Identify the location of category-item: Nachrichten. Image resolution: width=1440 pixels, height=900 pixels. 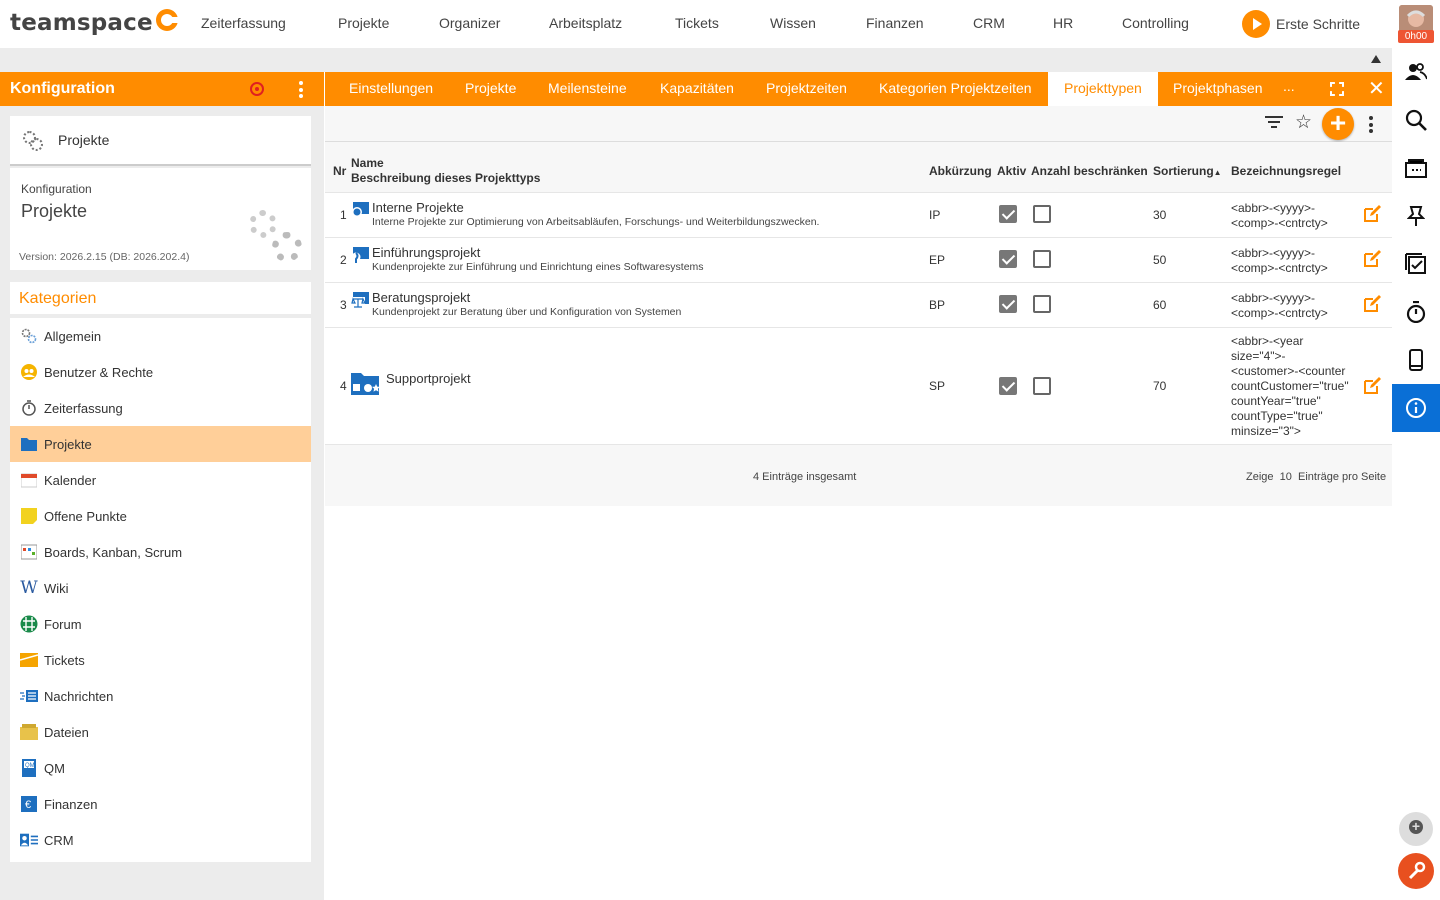
(160, 696).